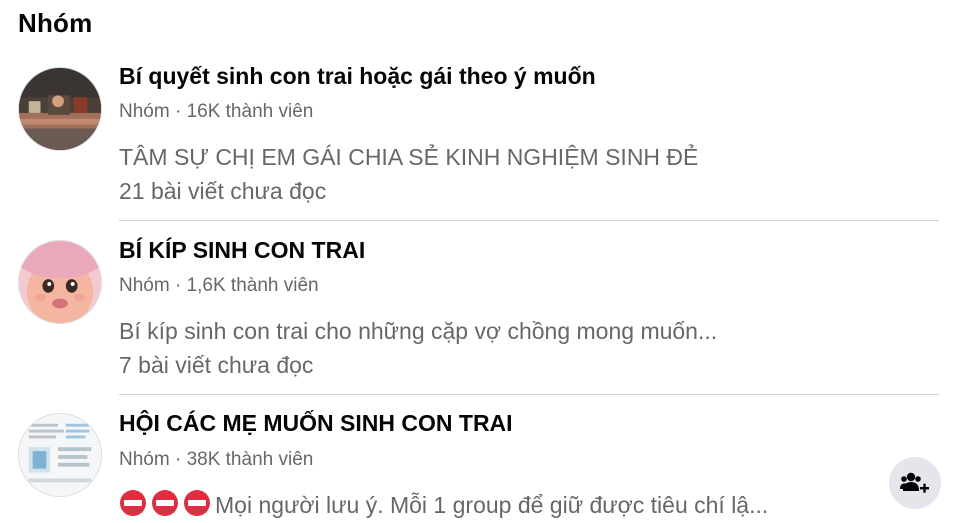  I want to click on join-group-button, so click(915, 483).